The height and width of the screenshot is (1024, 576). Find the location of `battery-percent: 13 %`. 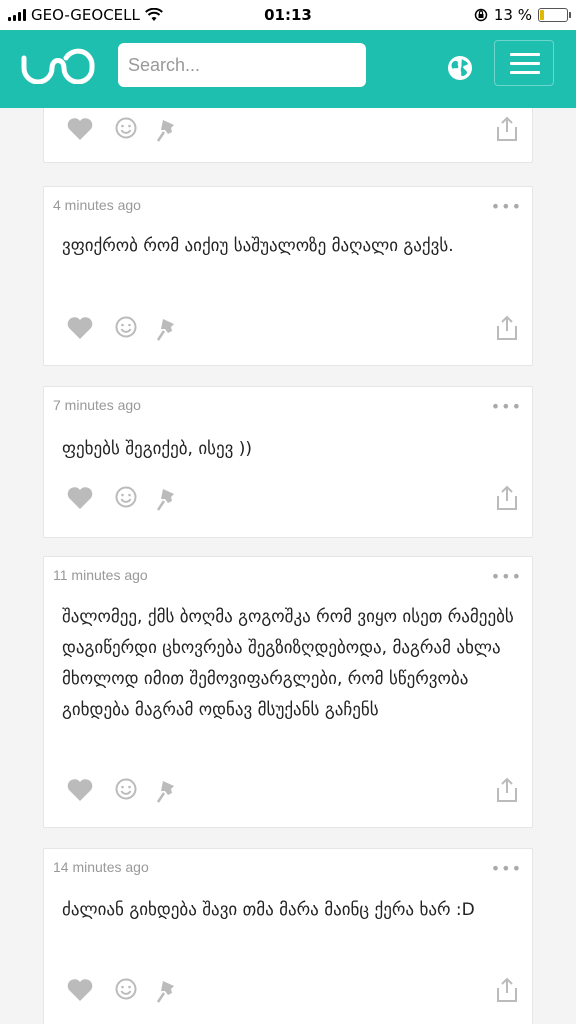

battery-percent: 13 % is located at coordinates (512, 15).